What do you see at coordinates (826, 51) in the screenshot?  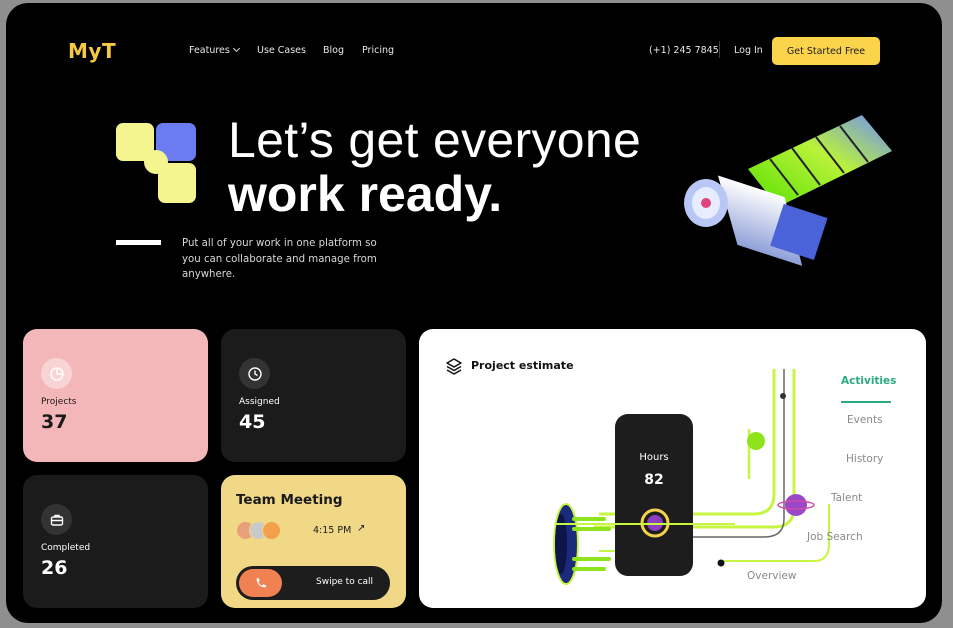 I see `get-started-button: Get Started Free` at bounding box center [826, 51].